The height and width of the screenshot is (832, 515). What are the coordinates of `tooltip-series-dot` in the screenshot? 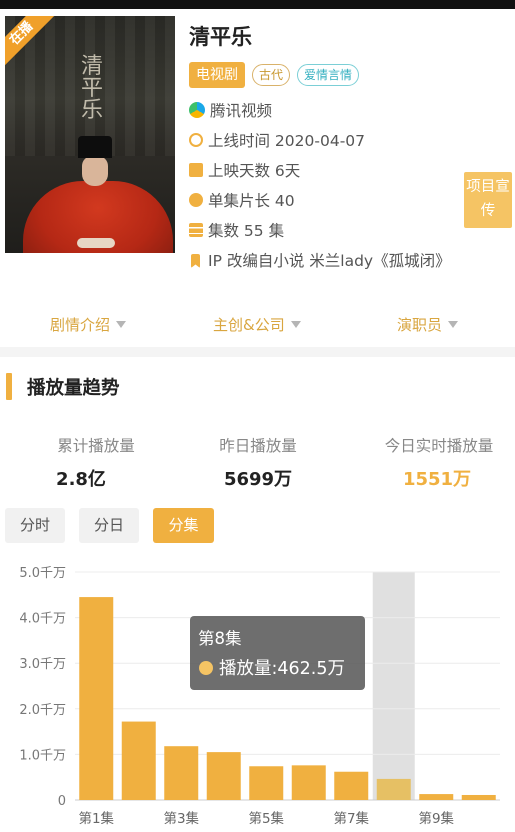 It's located at (206, 668).